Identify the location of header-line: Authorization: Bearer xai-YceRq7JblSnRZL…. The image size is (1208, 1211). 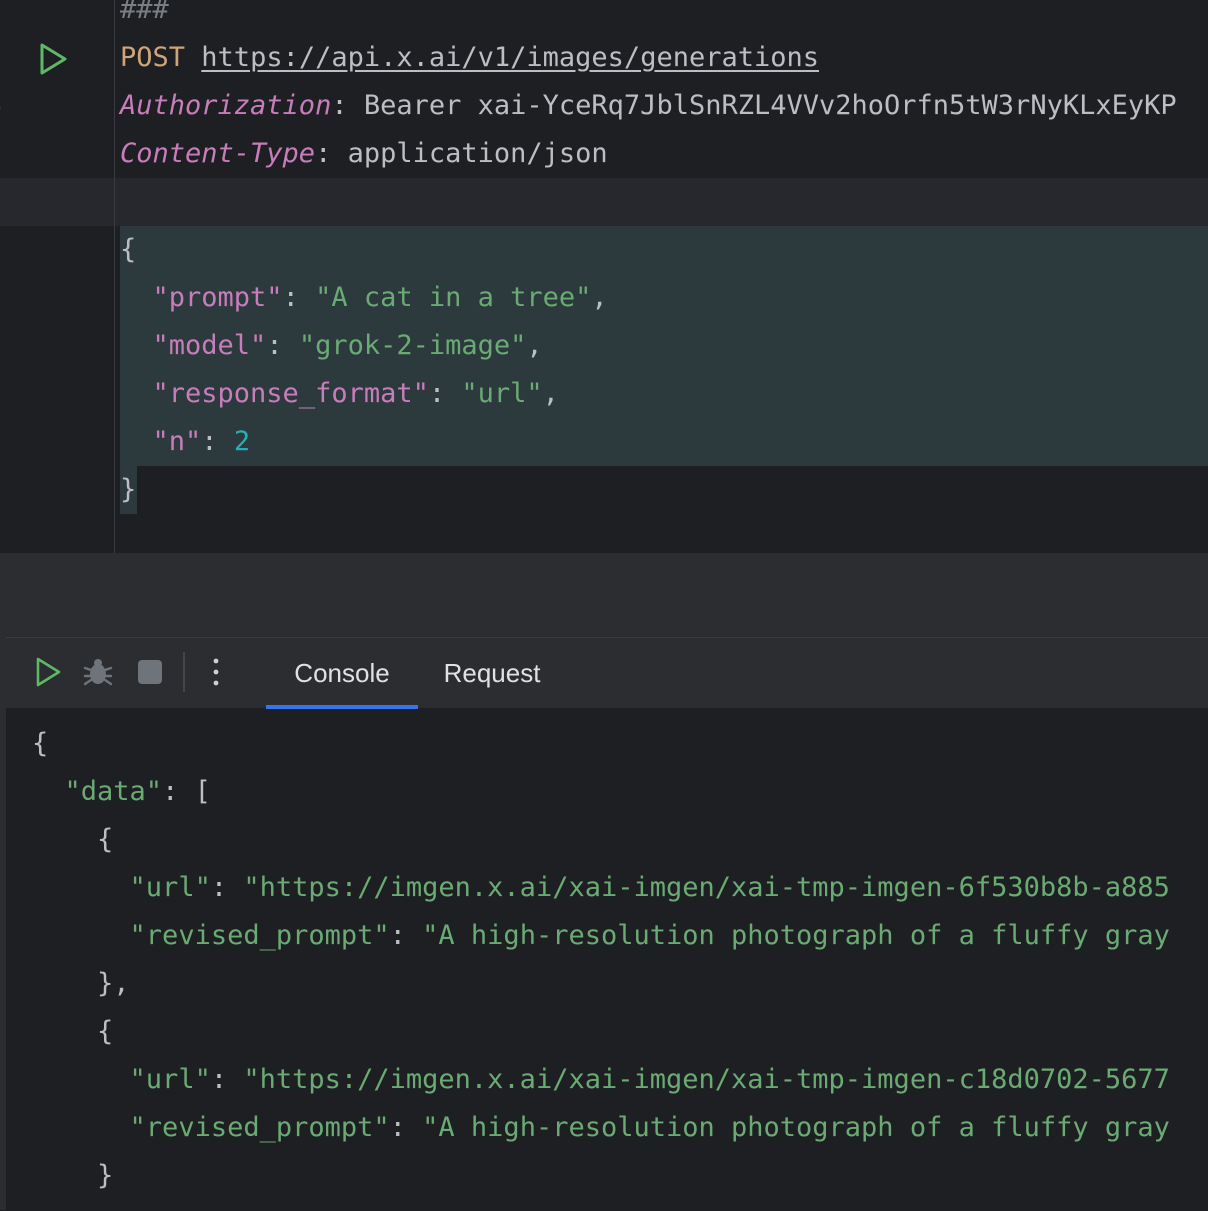
(648, 105).